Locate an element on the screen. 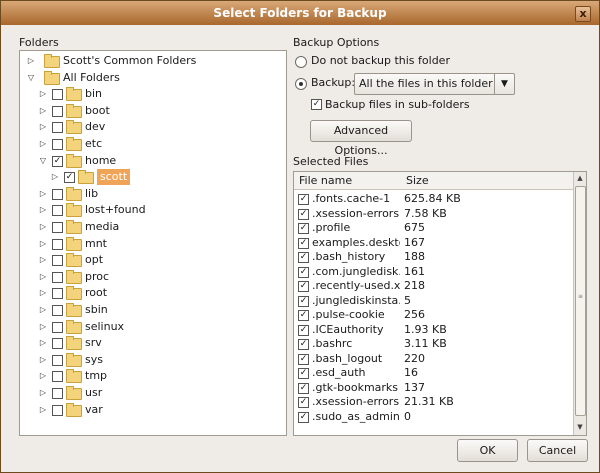 The image size is (600, 473). tree-row: ▷ lost+found is located at coordinates (152, 210).